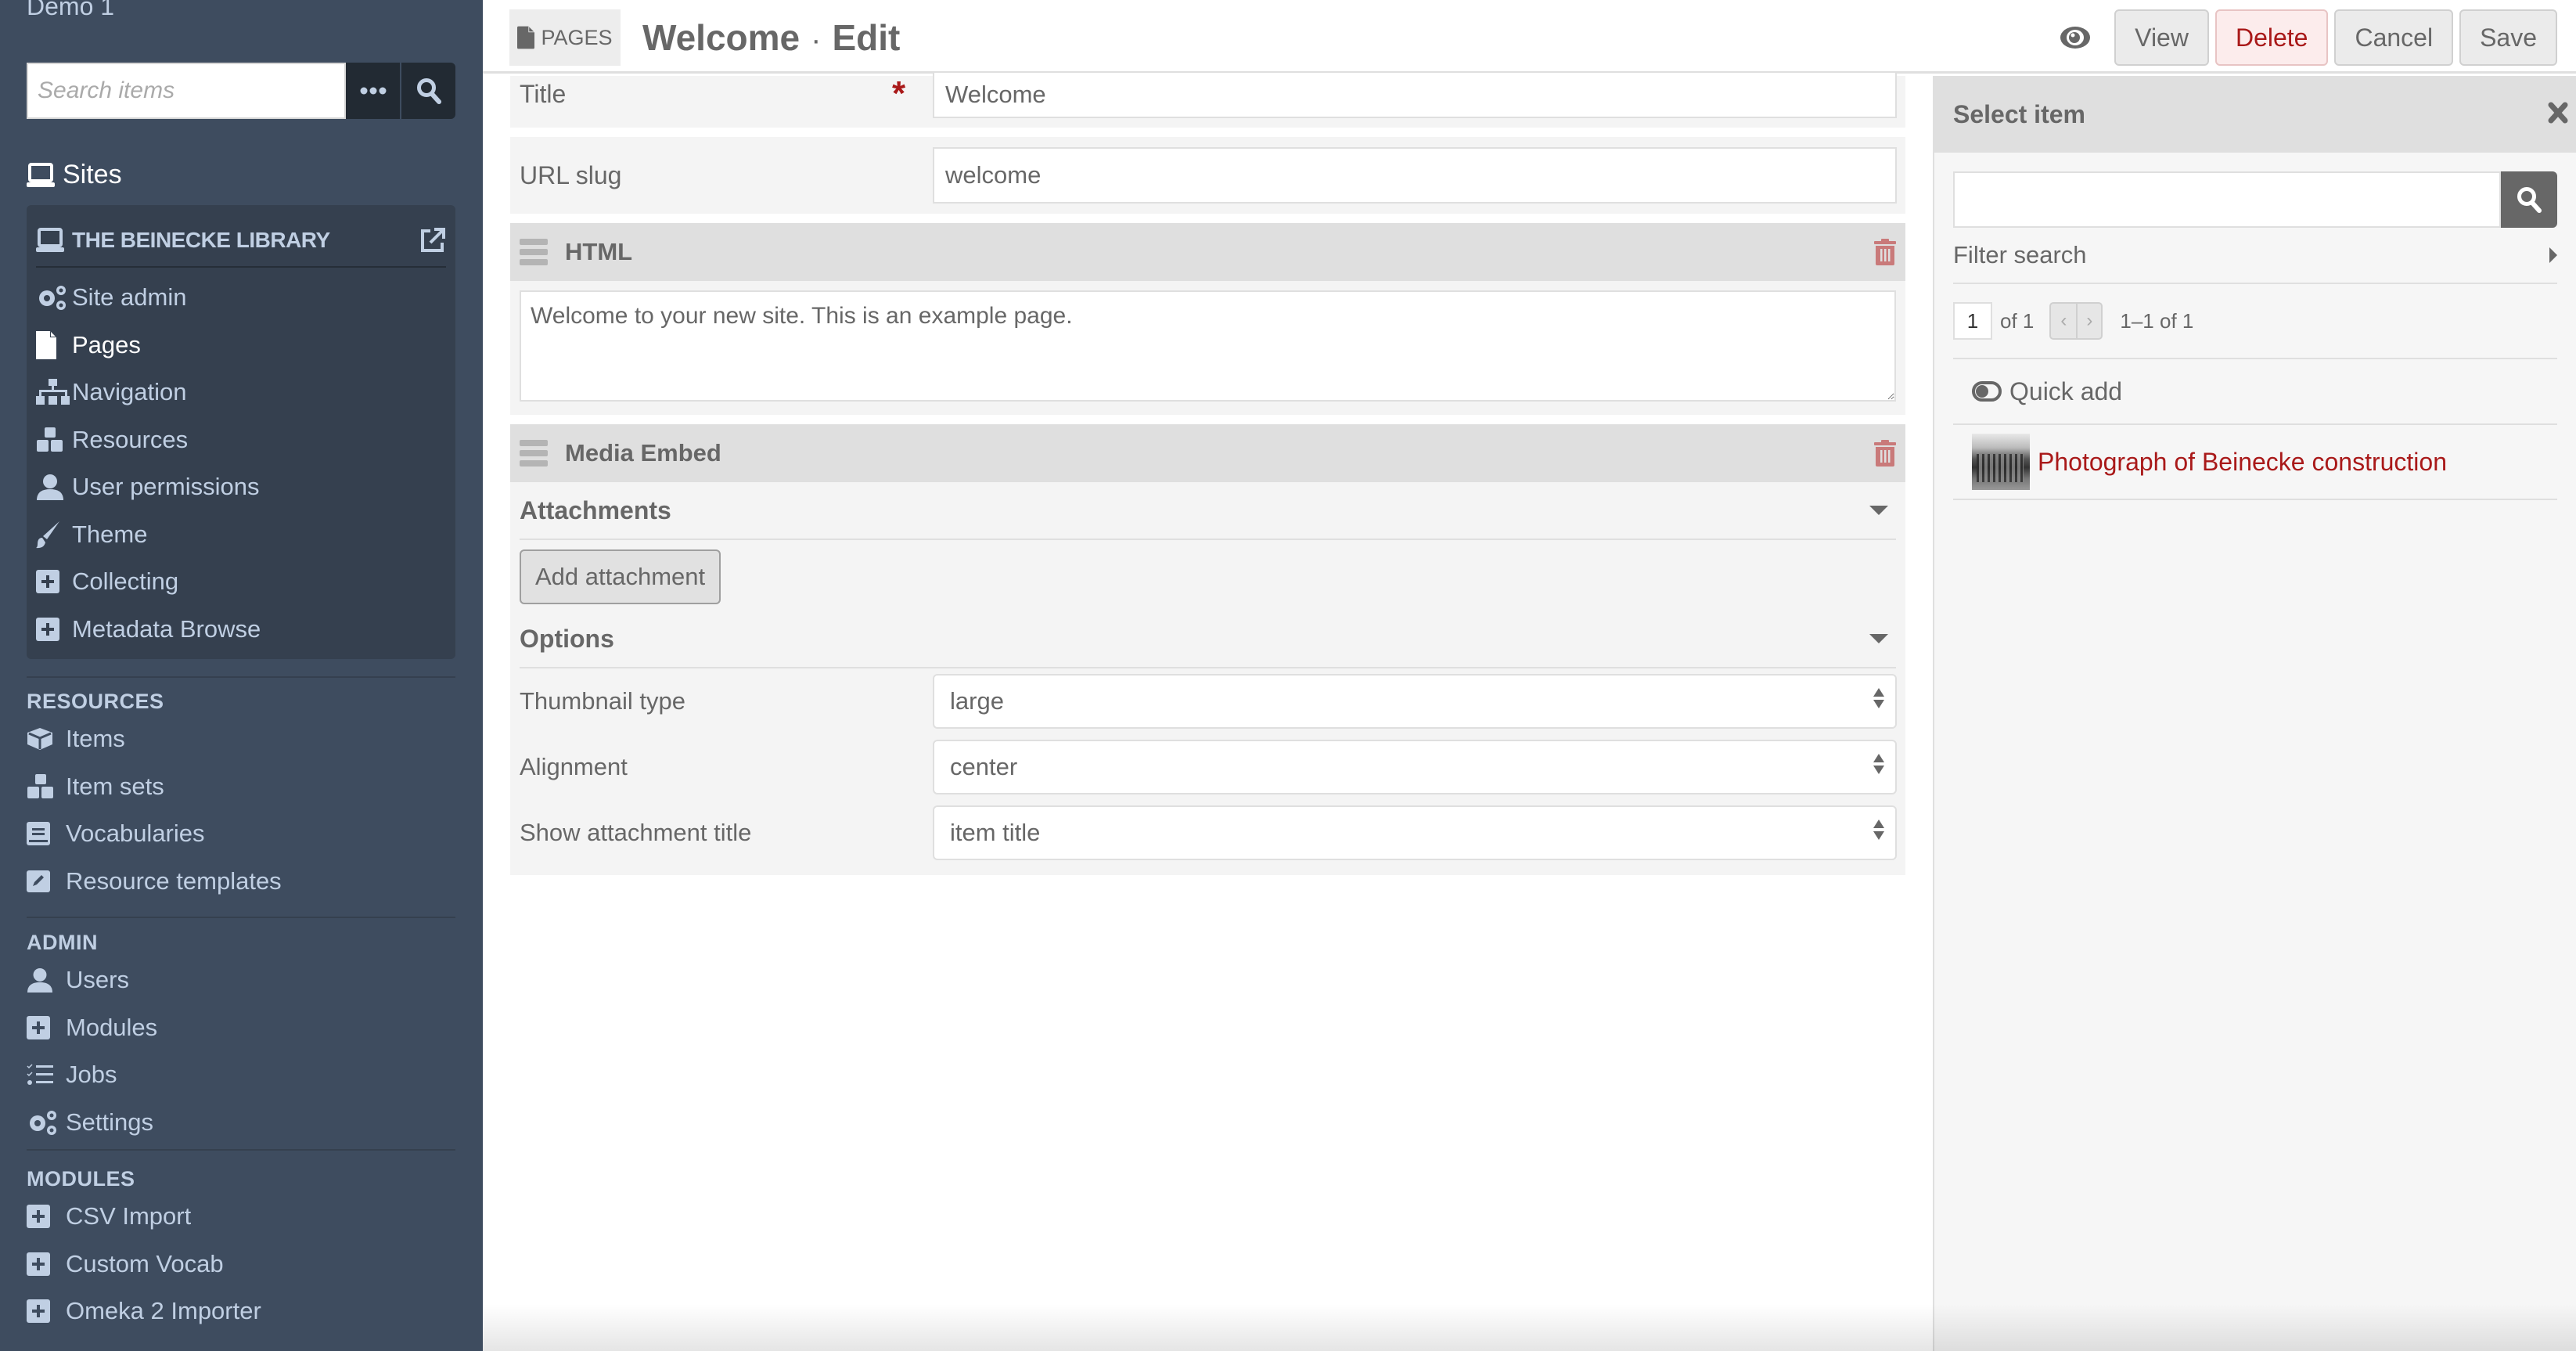  What do you see at coordinates (620, 576) in the screenshot?
I see `add-attachment-button: Add attachment` at bounding box center [620, 576].